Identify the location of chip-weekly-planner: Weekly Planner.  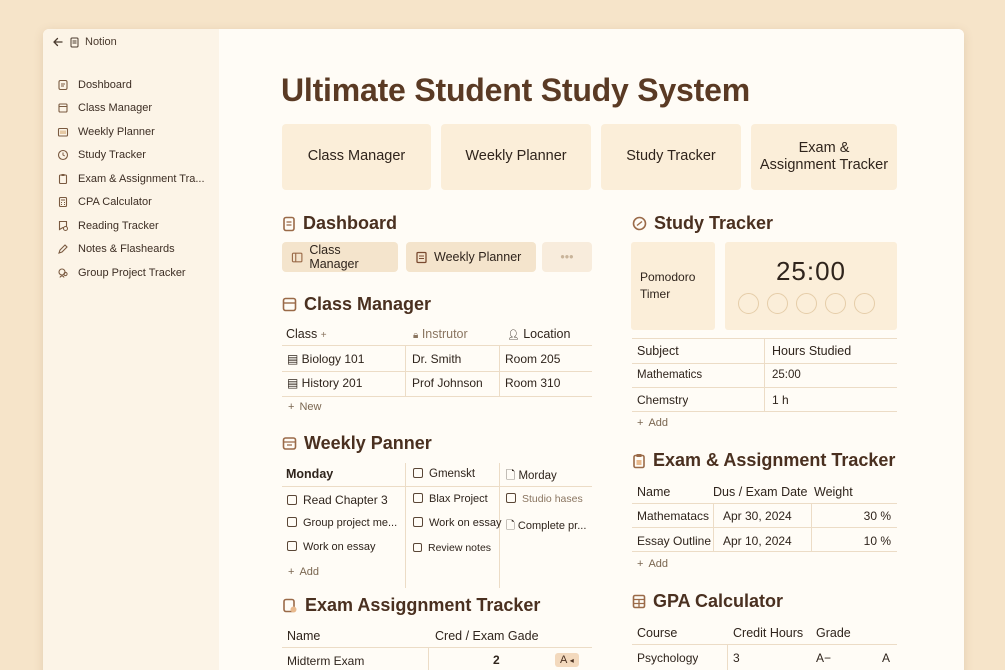
(471, 257).